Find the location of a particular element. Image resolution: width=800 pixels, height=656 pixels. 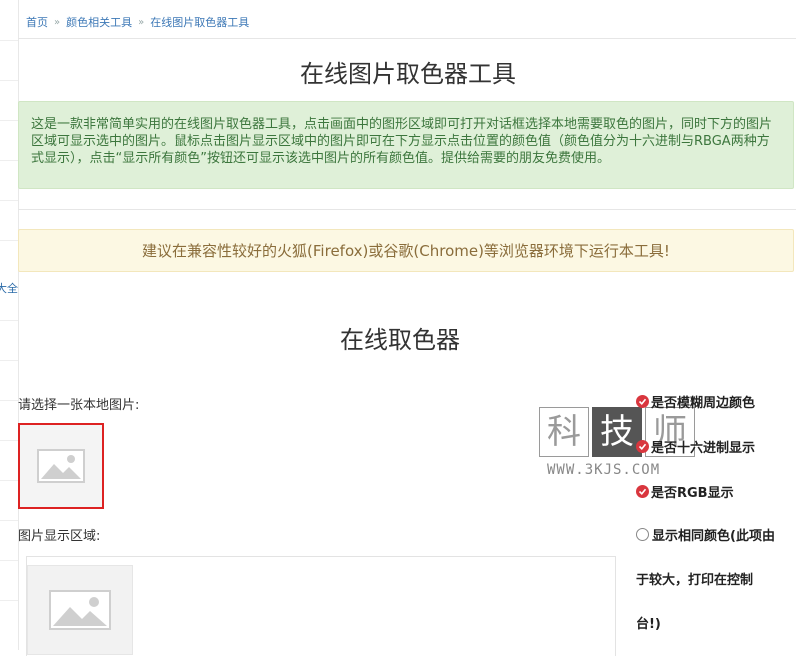

breadcrumb-home-link: 首页 is located at coordinates (37, 22).